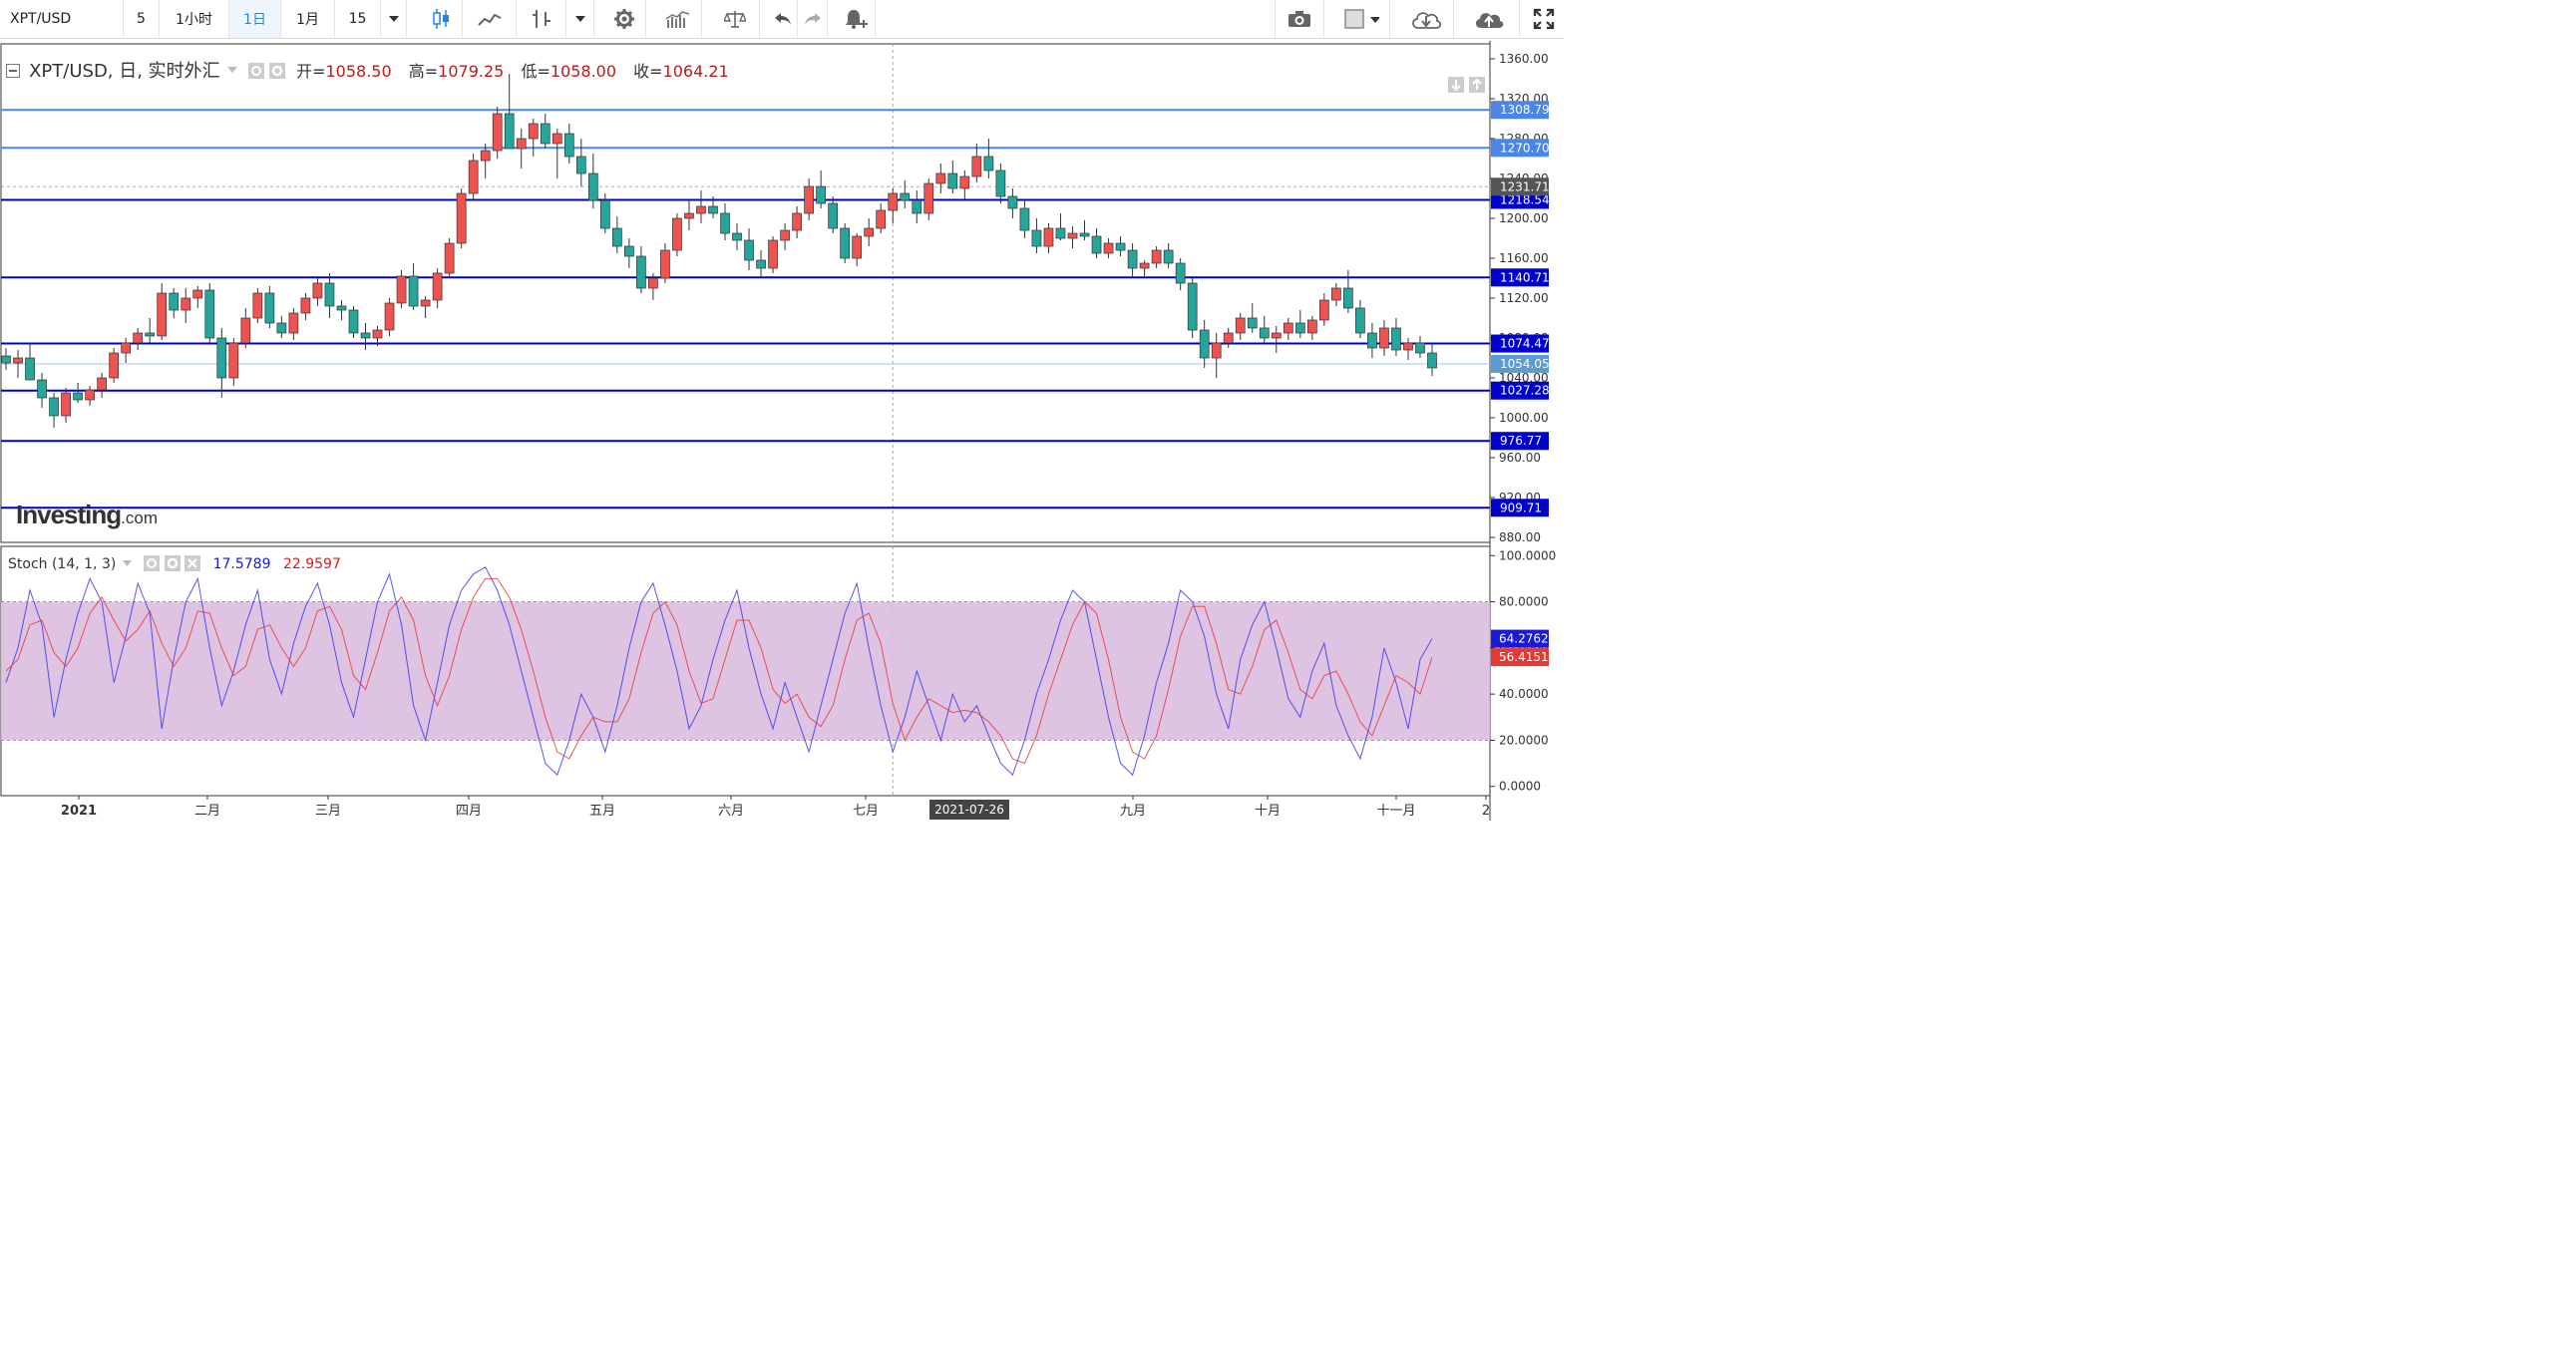  I want to click on interval-label: 1小时, so click(194, 20).